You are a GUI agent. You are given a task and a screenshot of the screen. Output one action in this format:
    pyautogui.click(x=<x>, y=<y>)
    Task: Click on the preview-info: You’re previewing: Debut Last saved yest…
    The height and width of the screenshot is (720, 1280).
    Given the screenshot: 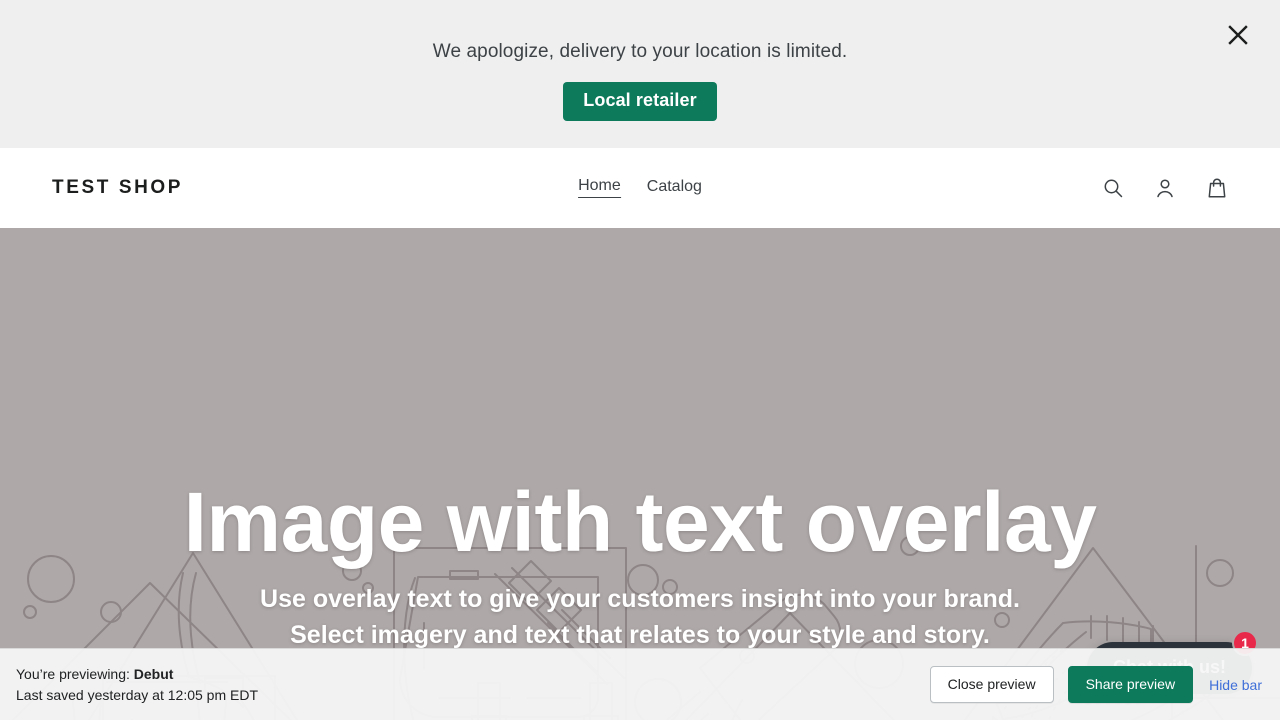 What is the action you would take?
    pyautogui.click(x=137, y=684)
    